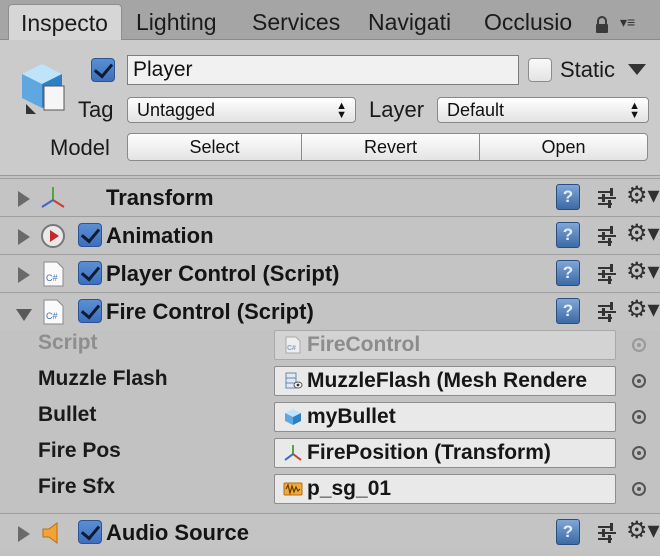 Image resolution: width=660 pixels, height=556 pixels. I want to click on lock-icon, so click(602, 25).